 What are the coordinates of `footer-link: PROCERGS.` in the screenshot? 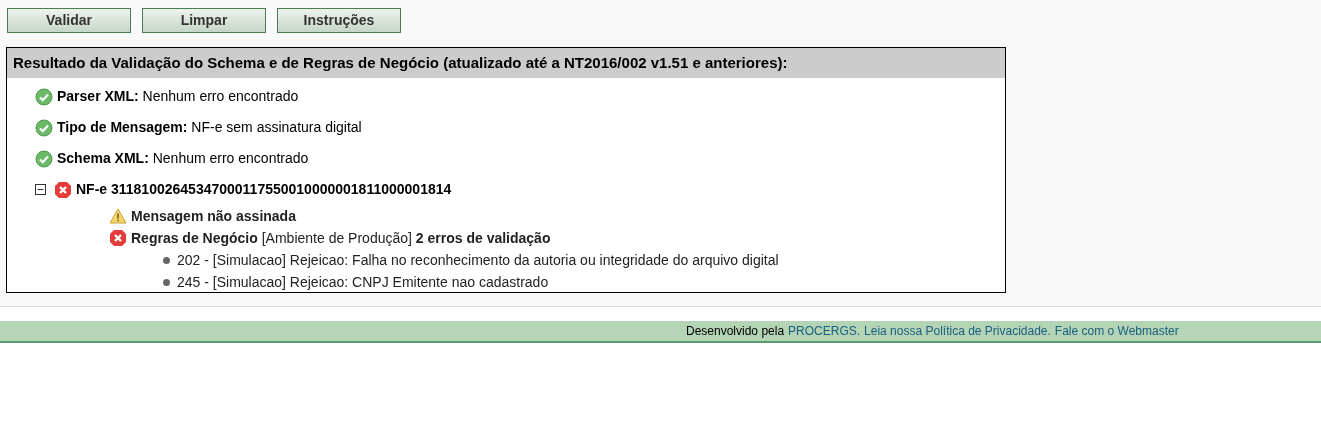 It's located at (824, 331).